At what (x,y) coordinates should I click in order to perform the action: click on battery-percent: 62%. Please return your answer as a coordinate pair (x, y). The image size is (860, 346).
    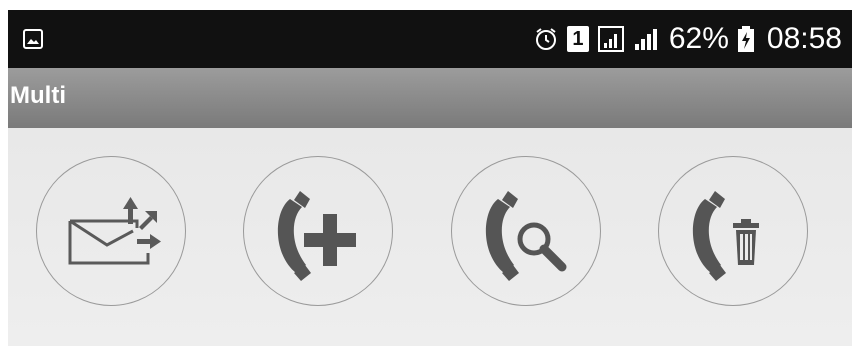
    Looking at the image, I should click on (698, 38).